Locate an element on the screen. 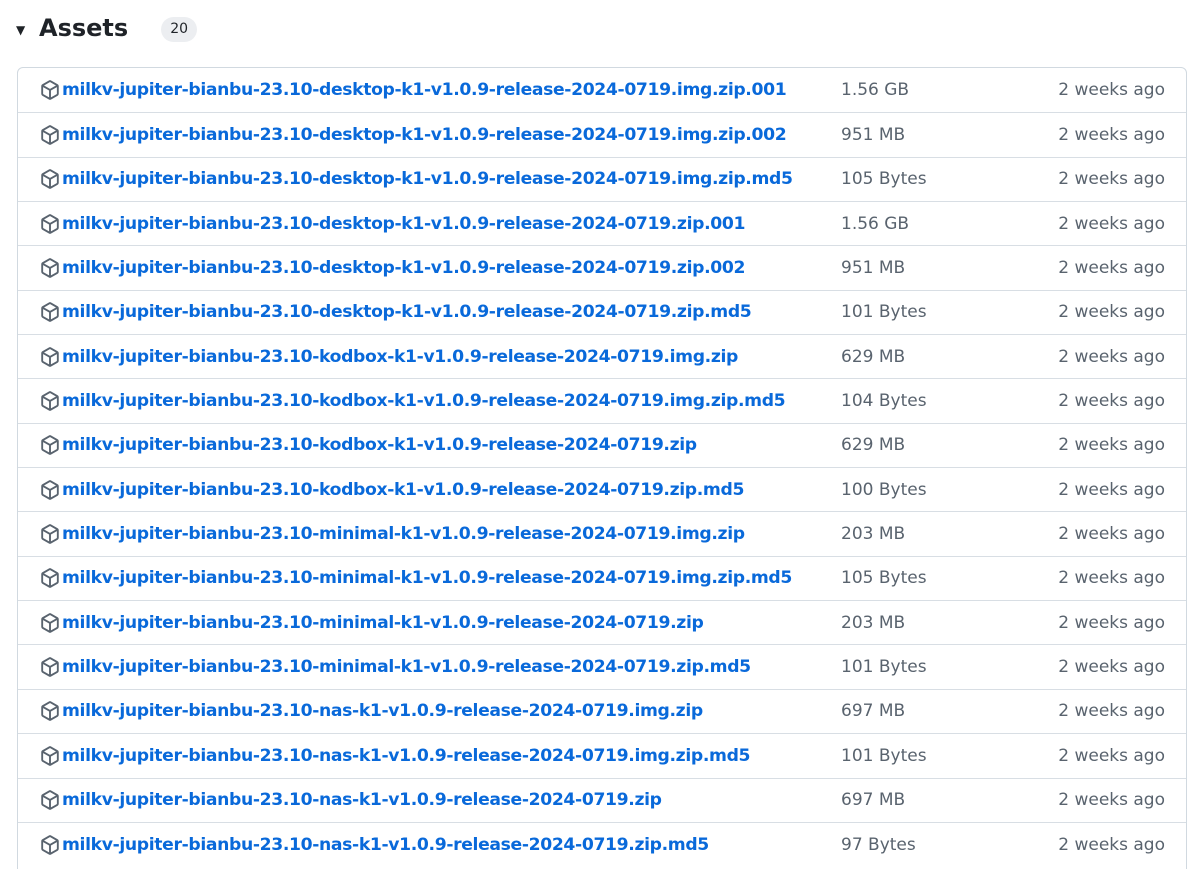 The width and height of the screenshot is (1199, 869). assets-summary-toggle: ▼ Assets 20 is located at coordinates (107, 28).